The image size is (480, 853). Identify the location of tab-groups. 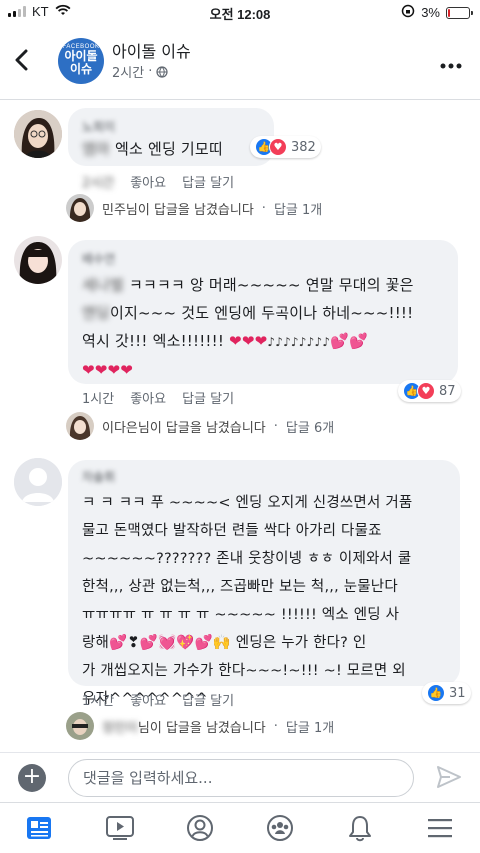
(280, 828).